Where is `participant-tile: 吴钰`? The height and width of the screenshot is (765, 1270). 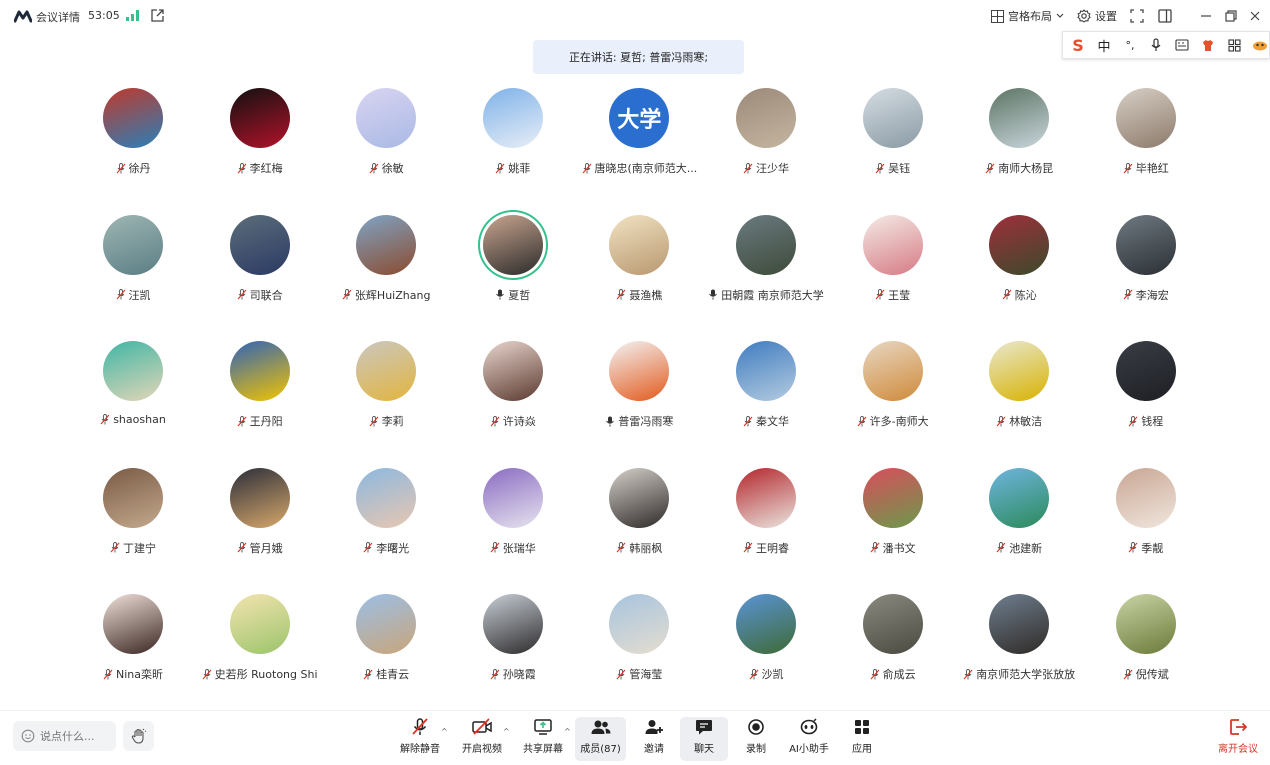 participant-tile: 吴钰 is located at coordinates (893, 143).